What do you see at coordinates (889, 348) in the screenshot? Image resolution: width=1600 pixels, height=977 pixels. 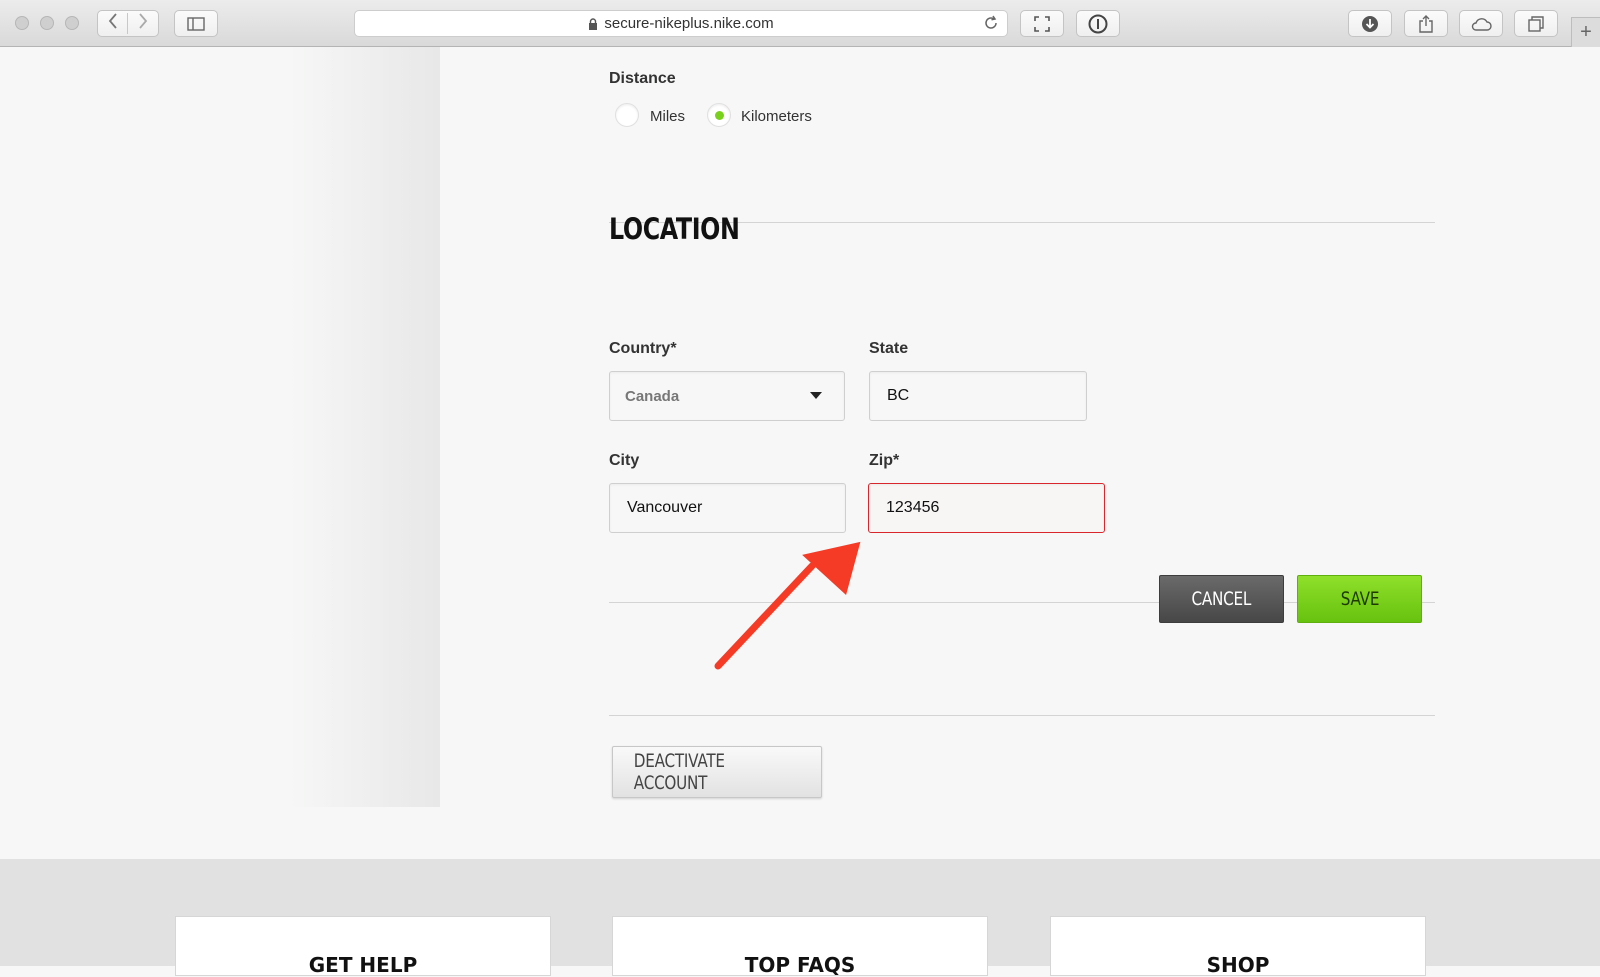 I see `state-label: State` at bounding box center [889, 348].